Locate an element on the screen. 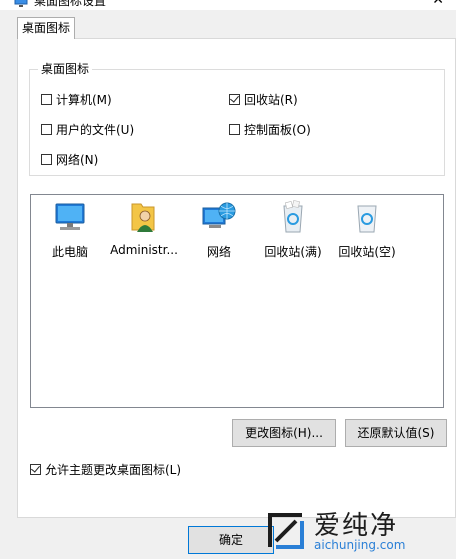 The width and height of the screenshot is (456, 559). tab-desktop-icons: 桌面图标 is located at coordinates (46, 28).